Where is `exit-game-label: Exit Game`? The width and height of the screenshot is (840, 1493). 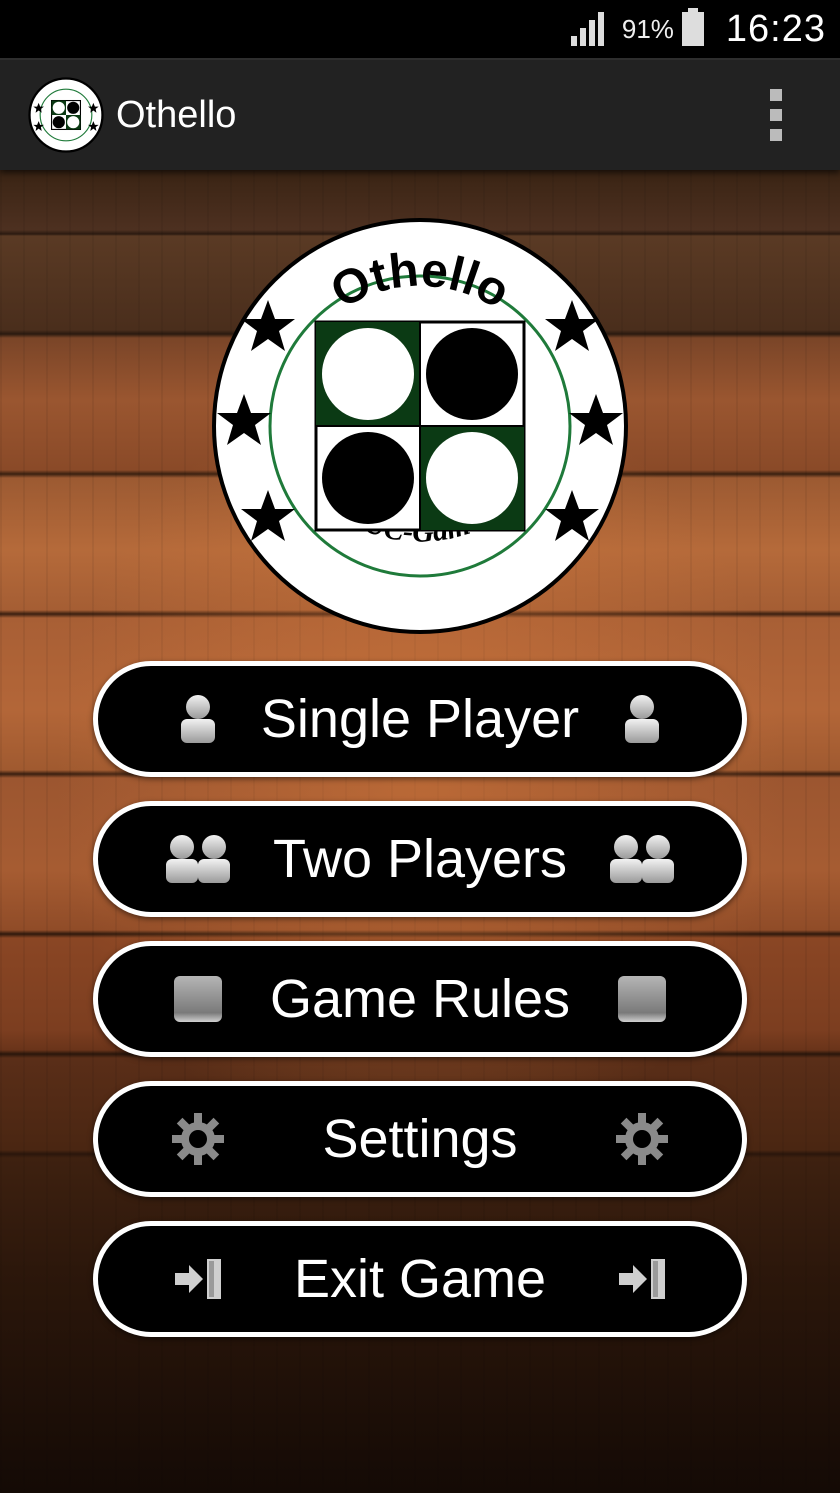
exit-game-label: Exit Game is located at coordinates (420, 1279).